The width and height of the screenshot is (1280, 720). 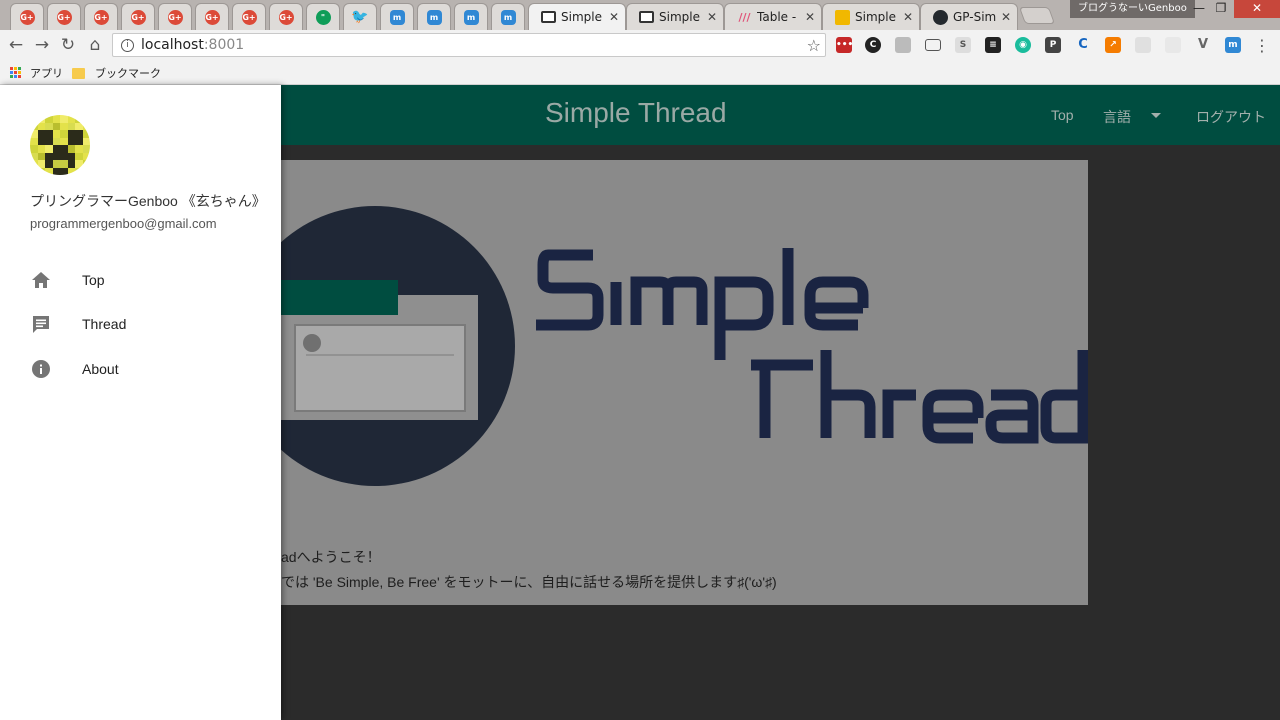 I want to click on extension-icon: ◉, so click(x=1023, y=45).